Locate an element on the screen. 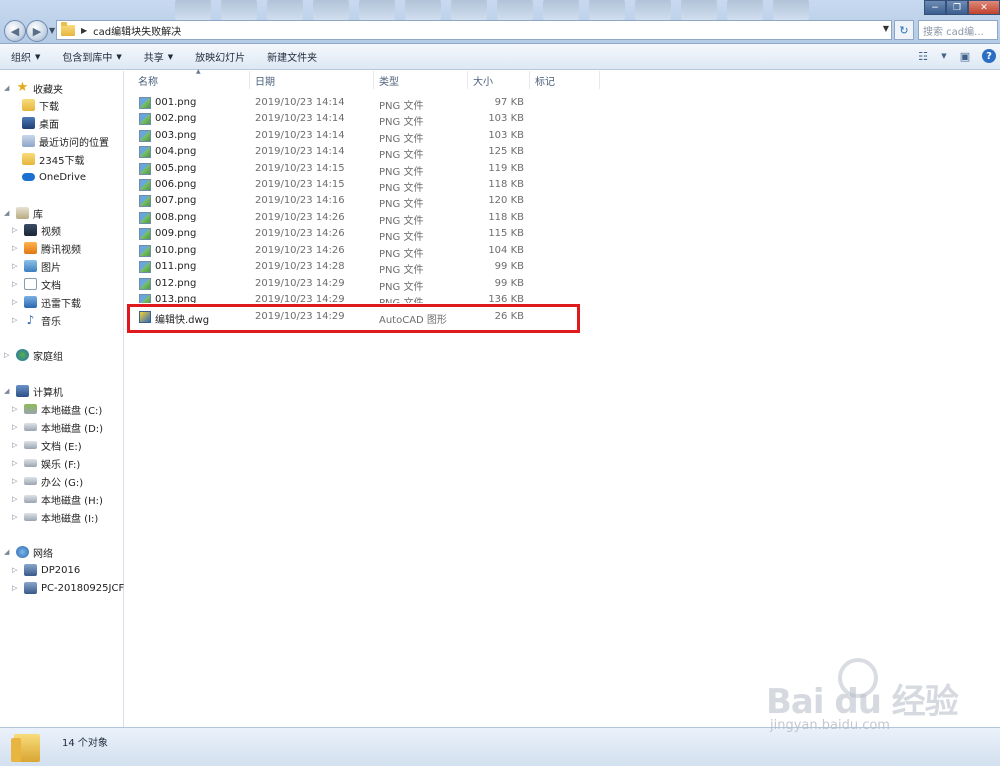 Image resolution: width=1000 pixels, height=766 pixels. file-name: 003.png is located at coordinates (176, 135).